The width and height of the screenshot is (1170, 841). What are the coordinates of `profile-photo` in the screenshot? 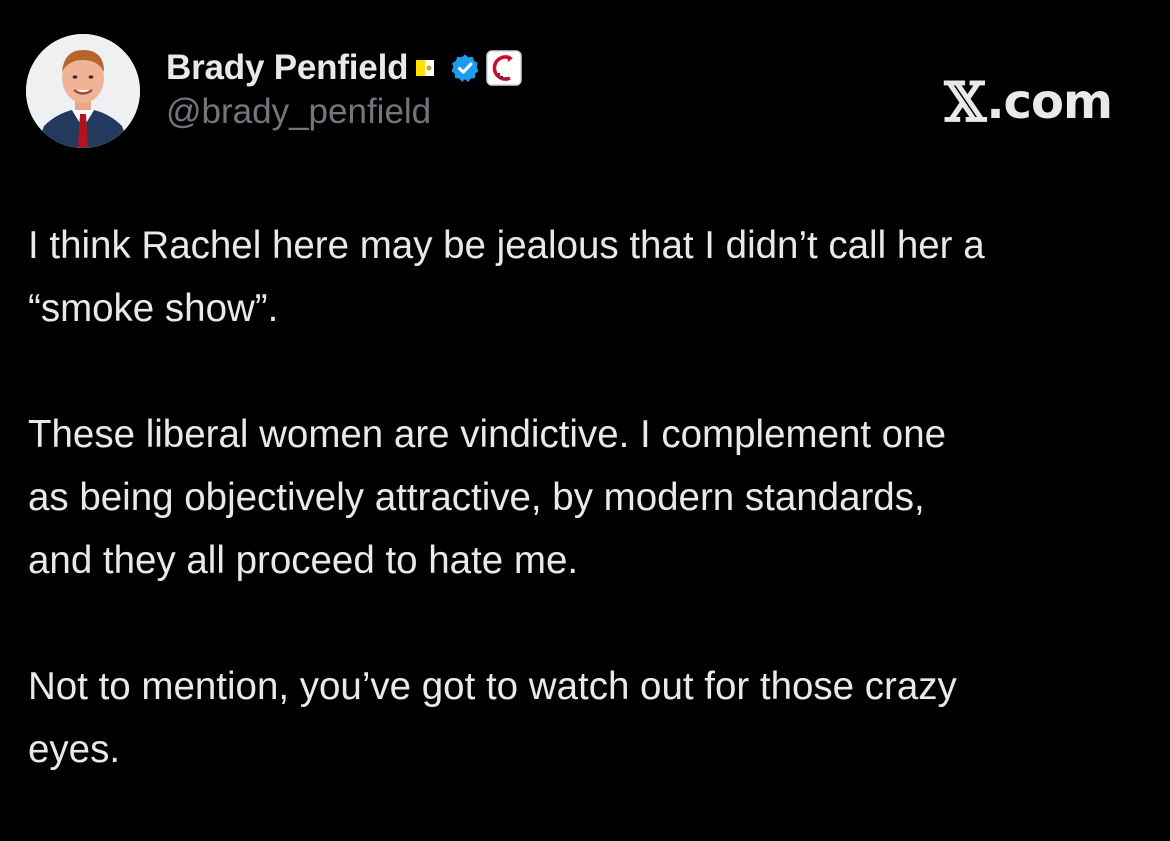 It's located at (83, 91).